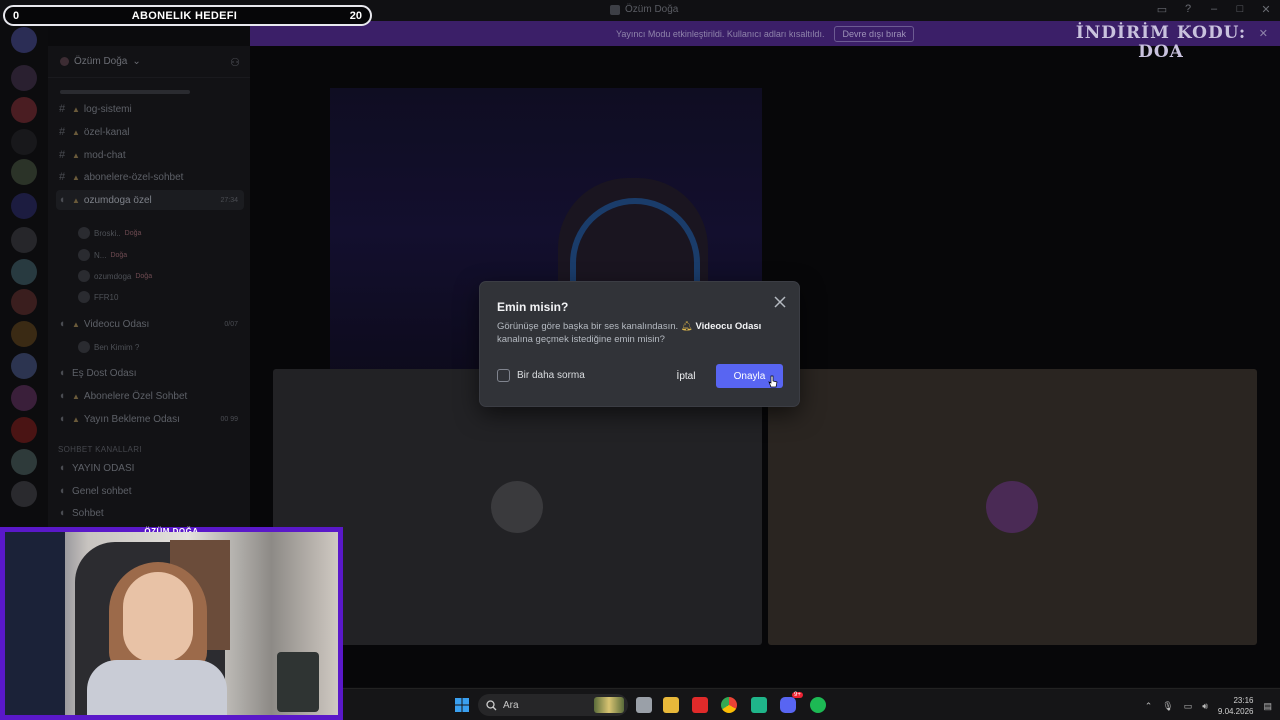  What do you see at coordinates (235, 62) in the screenshot?
I see `invite-icon: ⚇` at bounding box center [235, 62].